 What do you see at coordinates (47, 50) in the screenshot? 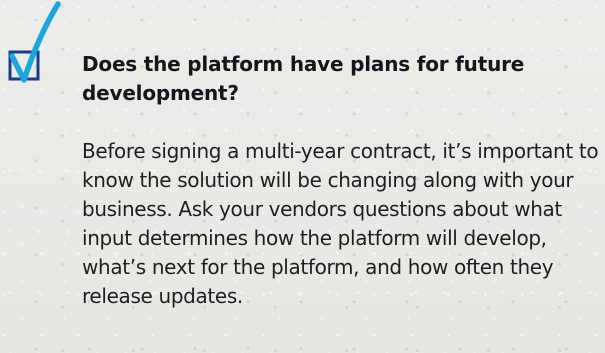
I see `checked-checkbox-icon` at bounding box center [47, 50].